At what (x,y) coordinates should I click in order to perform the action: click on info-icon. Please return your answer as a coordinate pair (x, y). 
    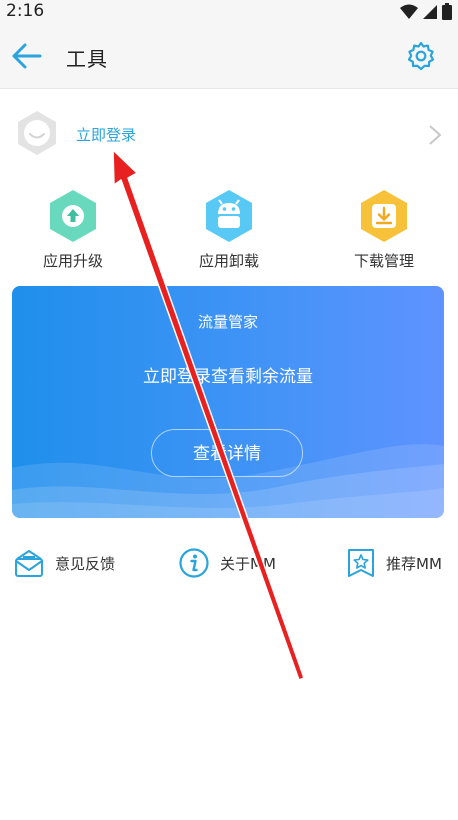
    Looking at the image, I should click on (194, 563).